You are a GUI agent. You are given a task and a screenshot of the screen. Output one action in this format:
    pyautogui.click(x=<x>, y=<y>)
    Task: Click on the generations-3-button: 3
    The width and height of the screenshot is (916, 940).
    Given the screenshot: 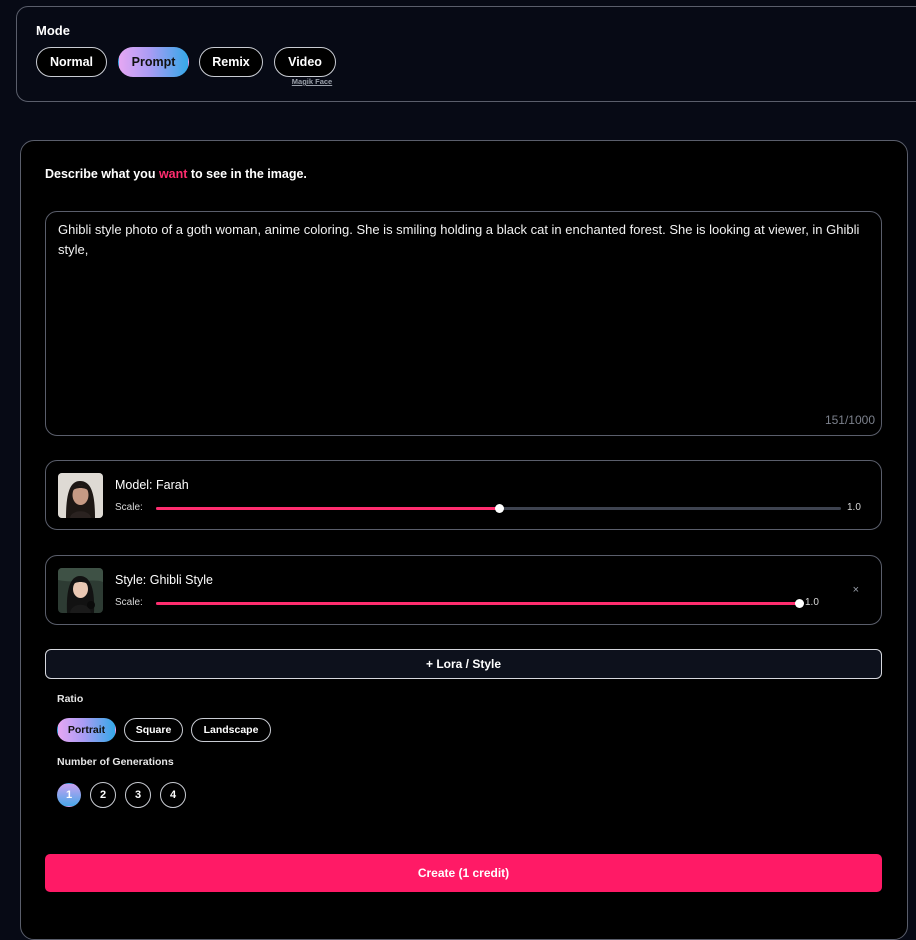 What is the action you would take?
    pyautogui.click(x=138, y=795)
    